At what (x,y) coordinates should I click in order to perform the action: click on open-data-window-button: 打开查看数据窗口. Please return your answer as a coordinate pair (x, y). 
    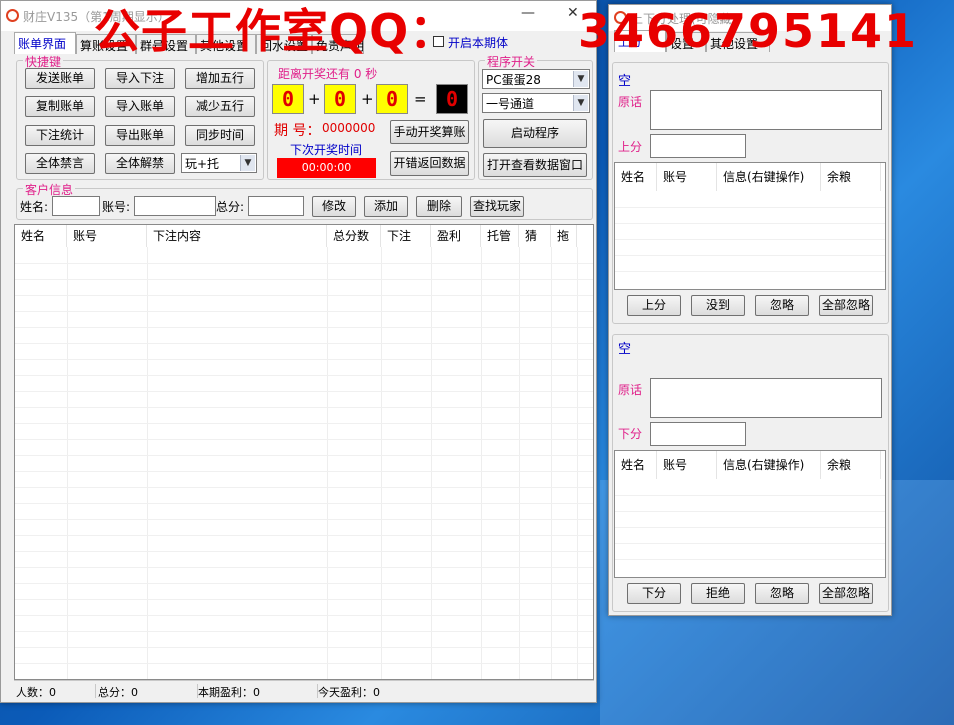
    Looking at the image, I should click on (535, 165).